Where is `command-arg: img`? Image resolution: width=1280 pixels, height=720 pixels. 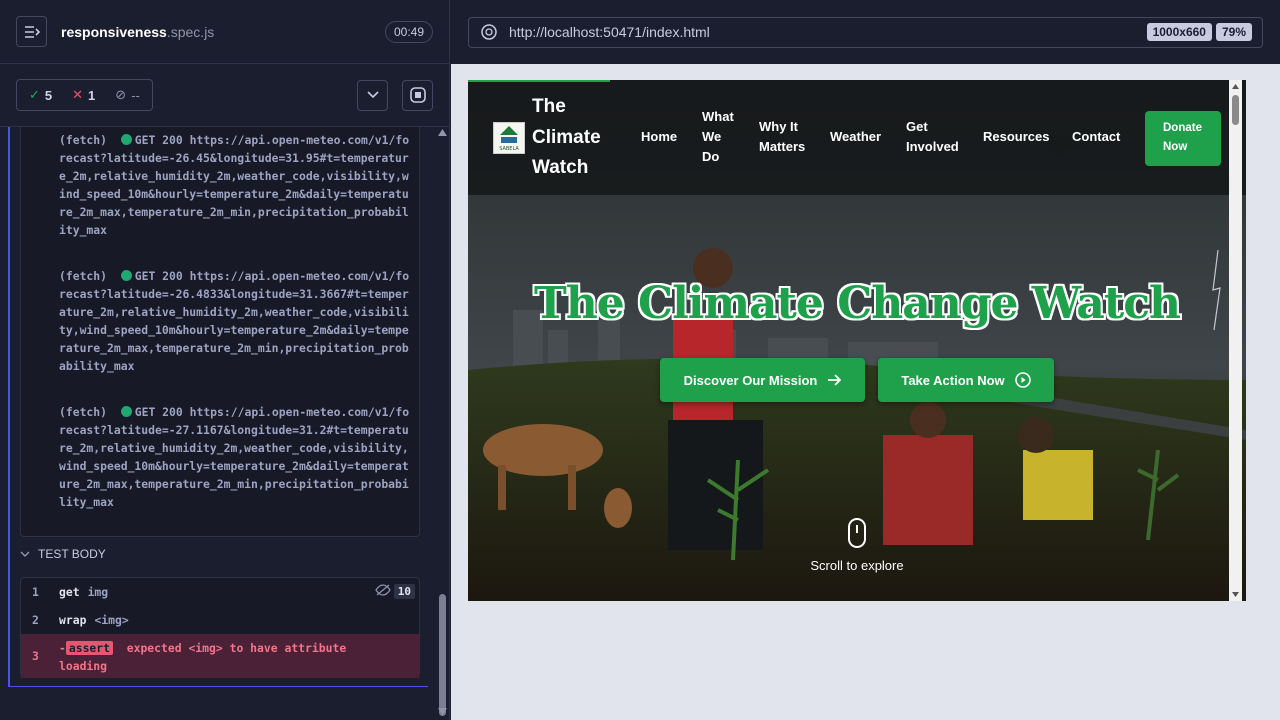
command-arg: img is located at coordinates (98, 592).